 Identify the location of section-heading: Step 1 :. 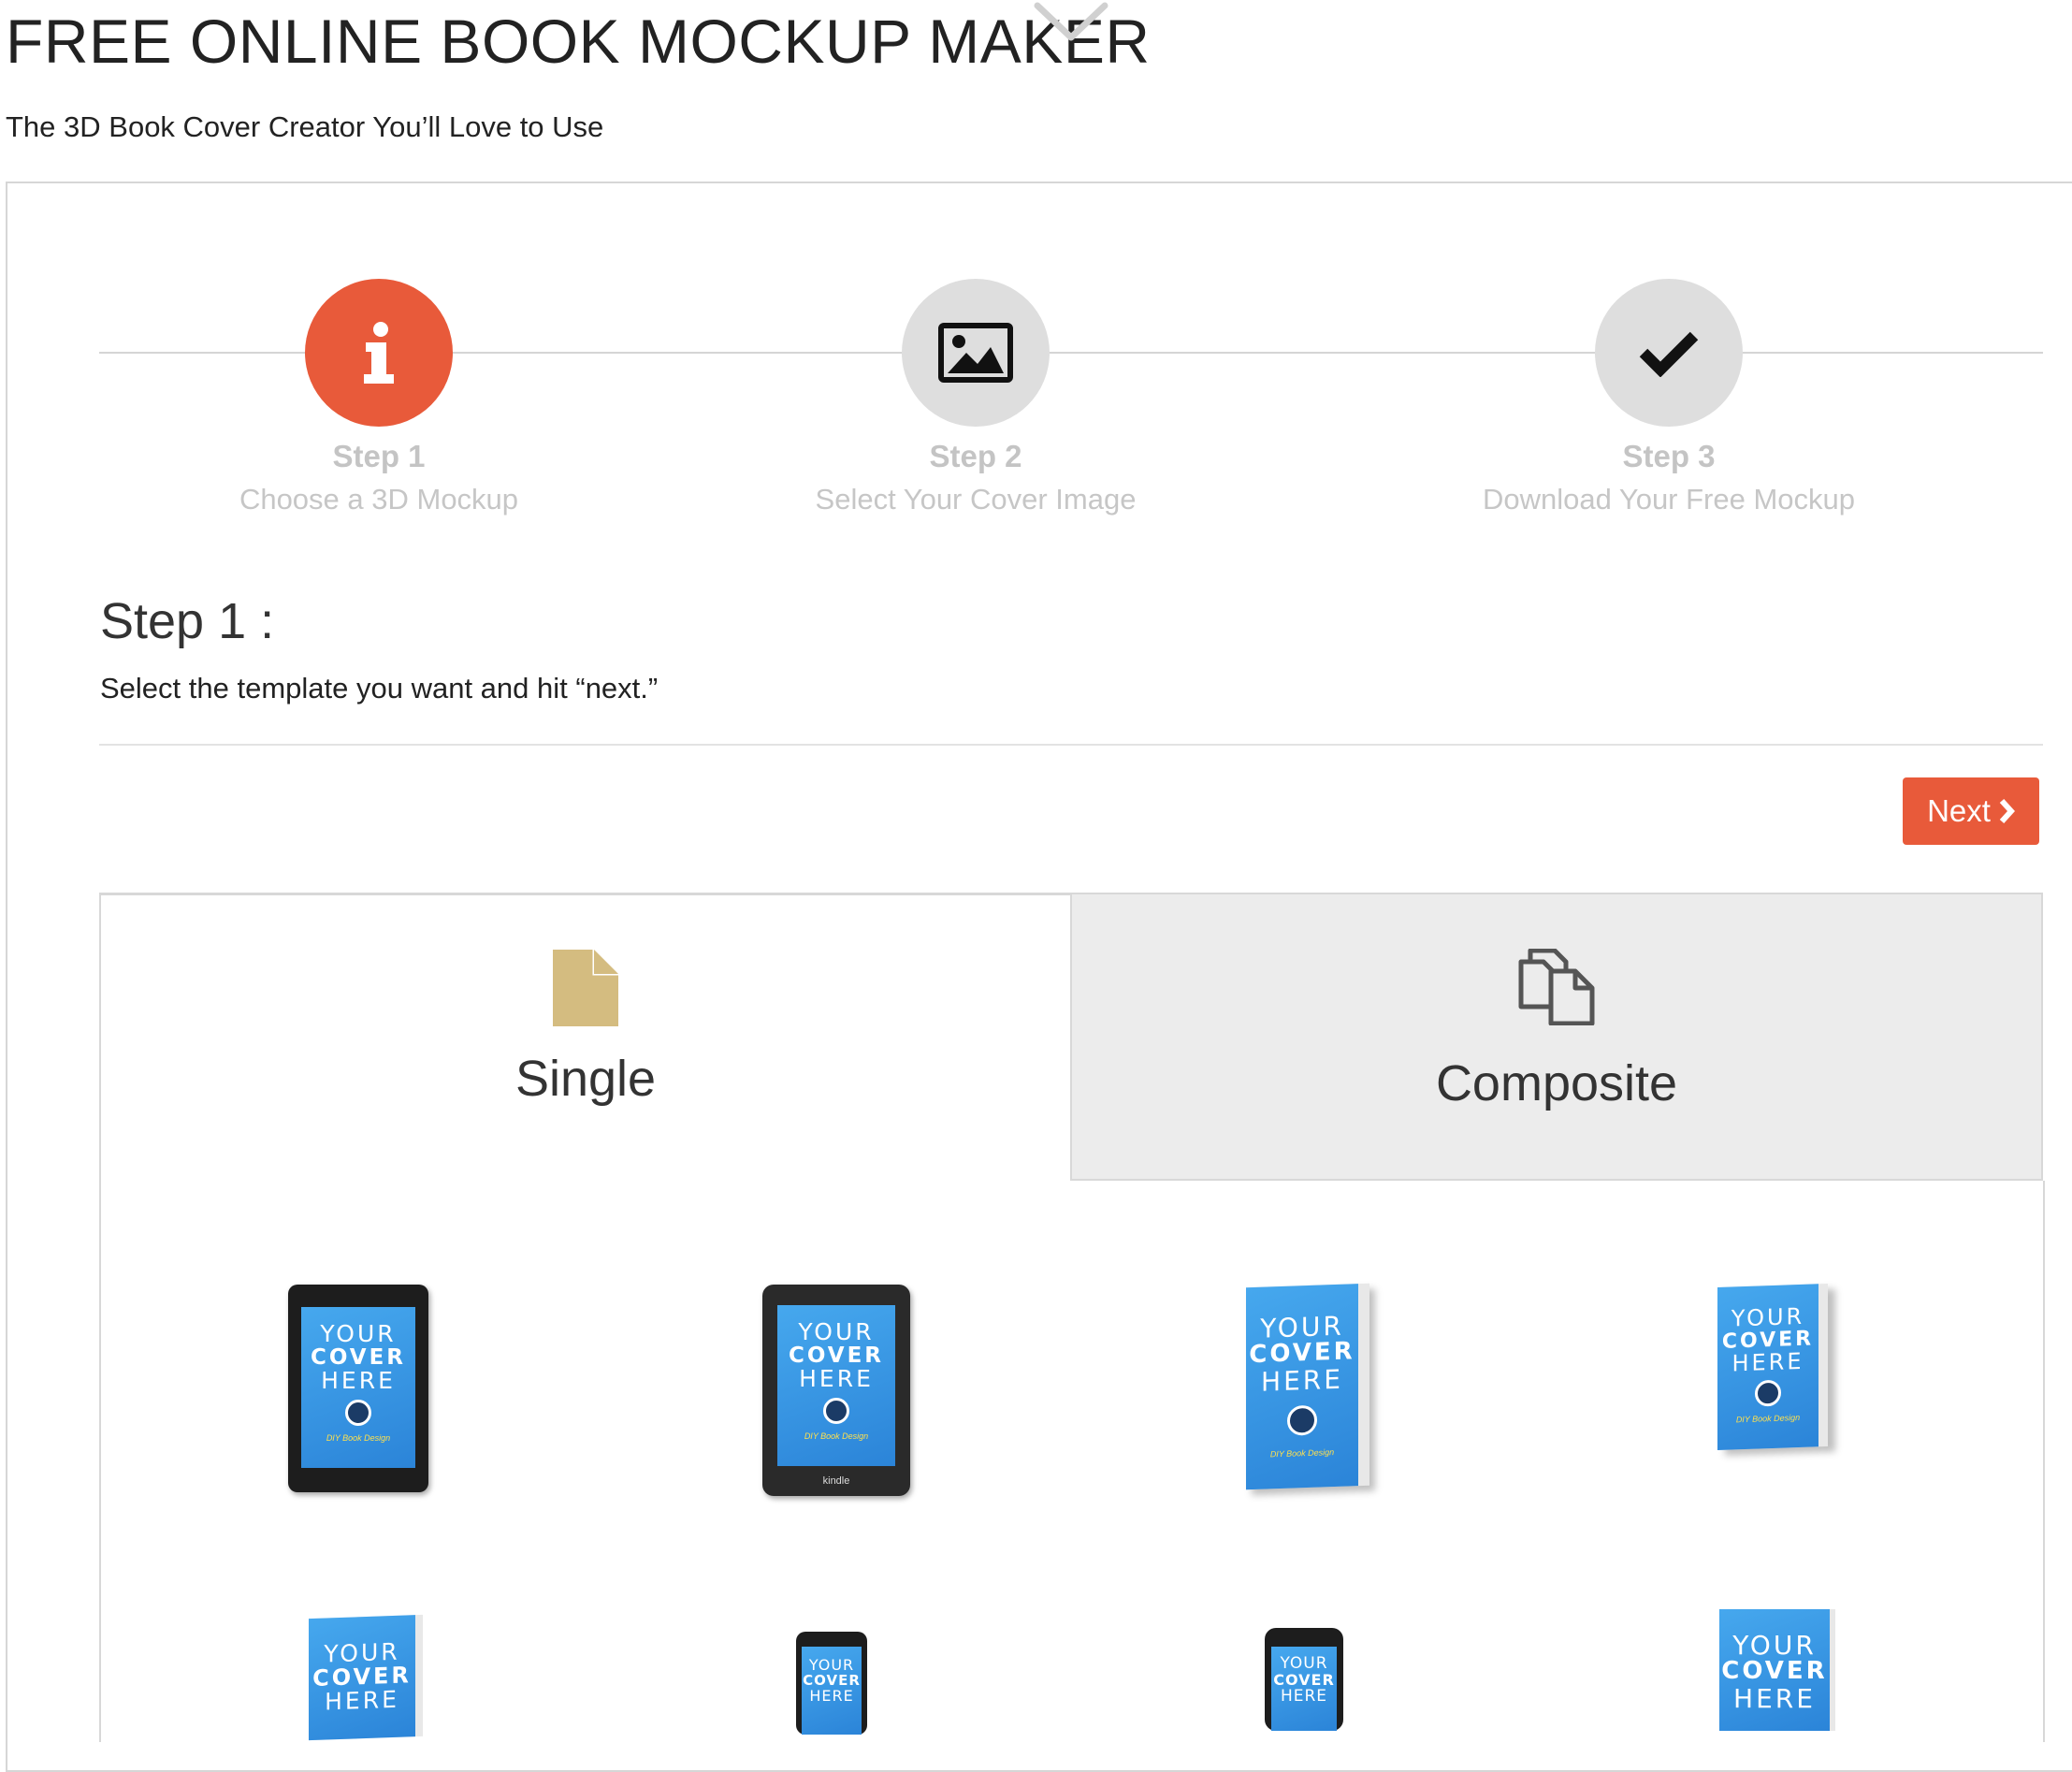
(187, 621).